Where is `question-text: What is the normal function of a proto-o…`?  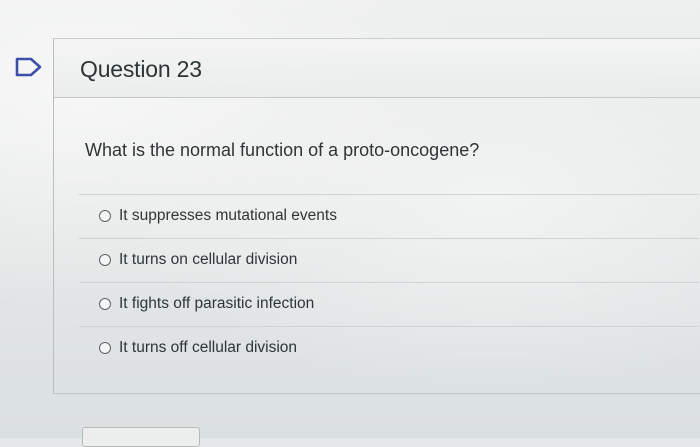
question-text: What is the normal function of a proto-o… is located at coordinates (282, 150).